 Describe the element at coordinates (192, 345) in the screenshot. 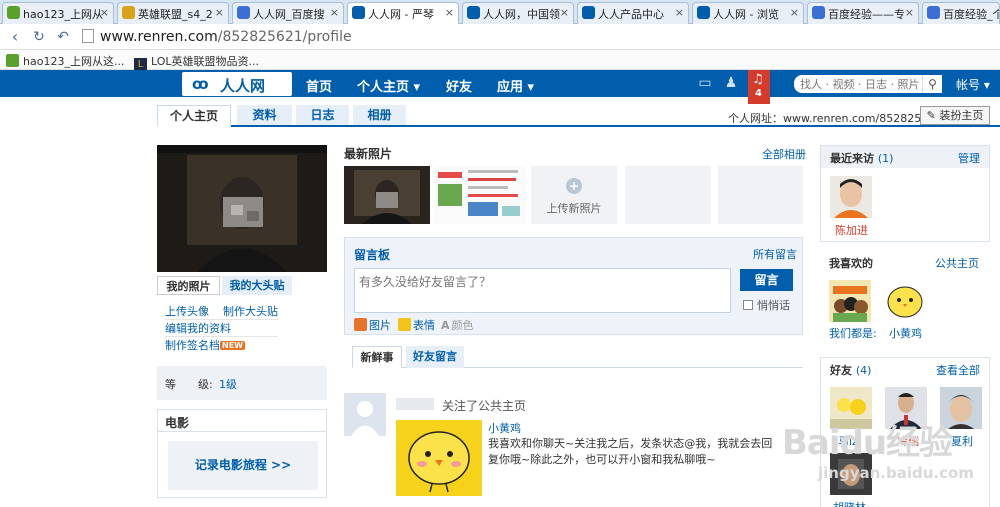

I see `make-signature-link: 制作签名档` at that location.